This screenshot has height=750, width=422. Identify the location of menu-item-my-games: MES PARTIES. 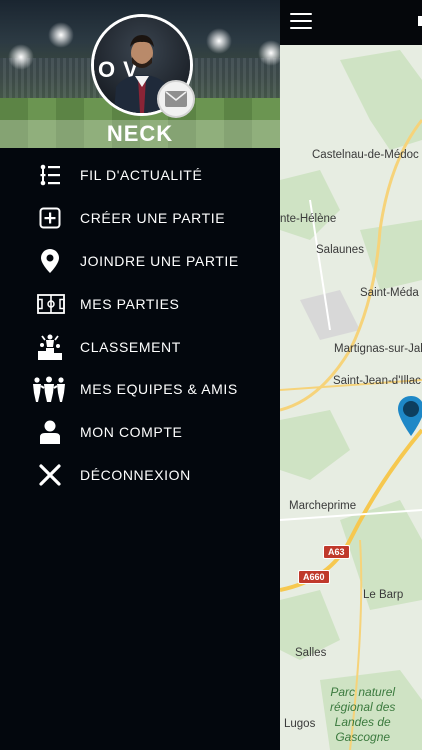
(140, 303).